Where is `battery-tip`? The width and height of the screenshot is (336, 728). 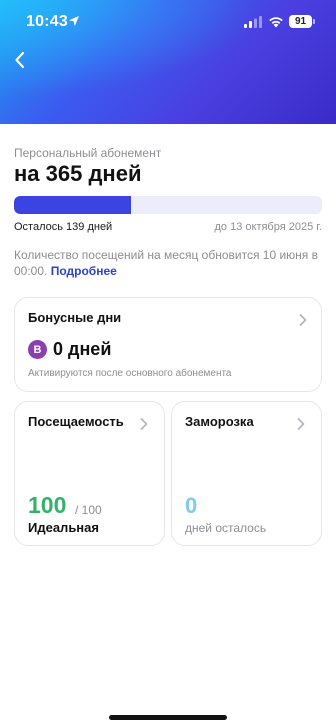 battery-tip is located at coordinates (314, 21).